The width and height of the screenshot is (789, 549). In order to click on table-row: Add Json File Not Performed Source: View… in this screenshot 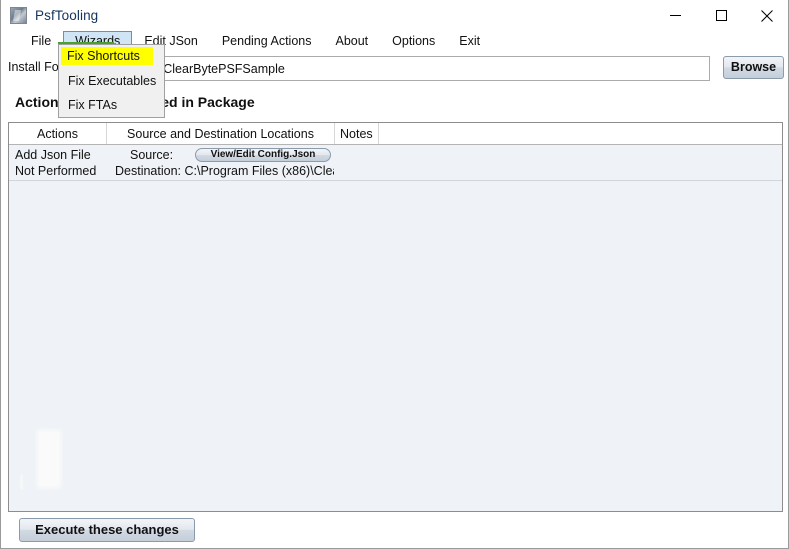, I will do `click(395, 163)`.